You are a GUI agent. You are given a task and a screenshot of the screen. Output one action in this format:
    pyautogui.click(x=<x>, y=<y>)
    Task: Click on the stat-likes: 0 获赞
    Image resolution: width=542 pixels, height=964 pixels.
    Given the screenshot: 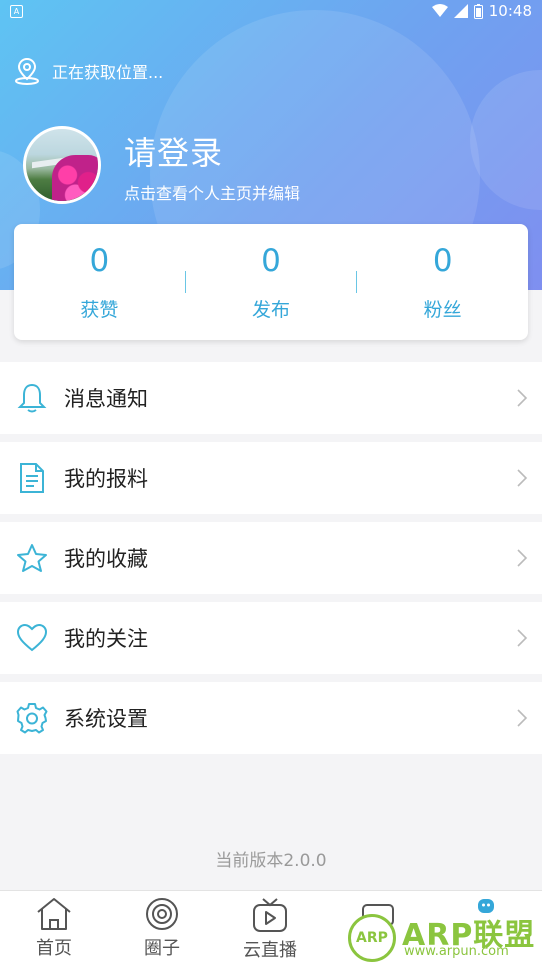 What is the action you would take?
    pyautogui.click(x=99, y=282)
    